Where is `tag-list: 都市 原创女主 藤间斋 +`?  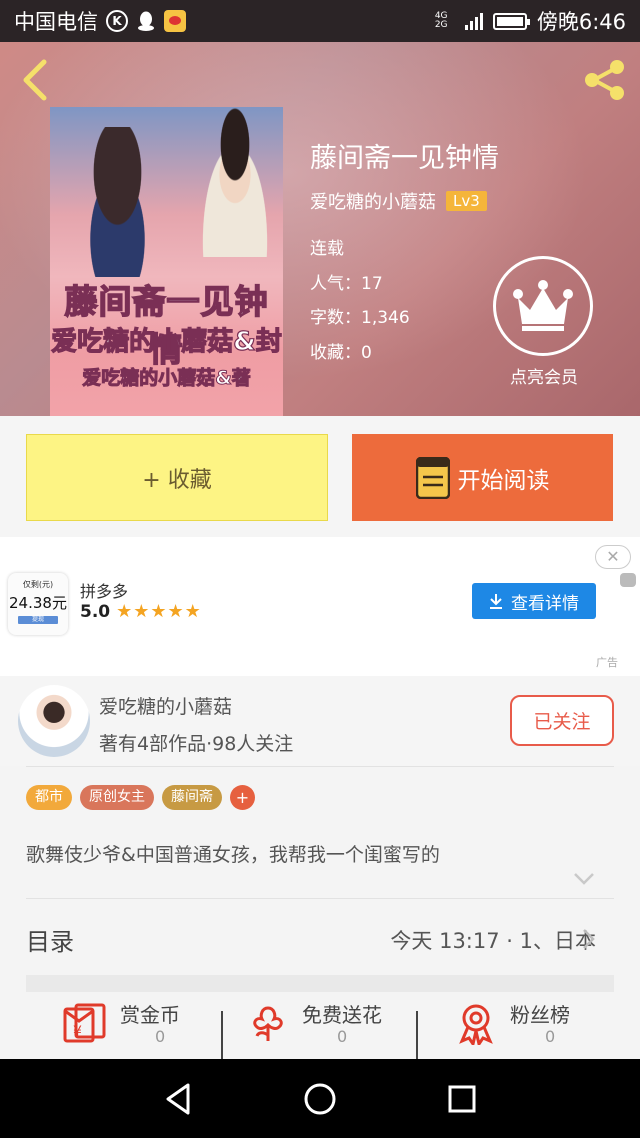
tag-list: 都市 原创女主 藤间斋 + is located at coordinates (140, 797).